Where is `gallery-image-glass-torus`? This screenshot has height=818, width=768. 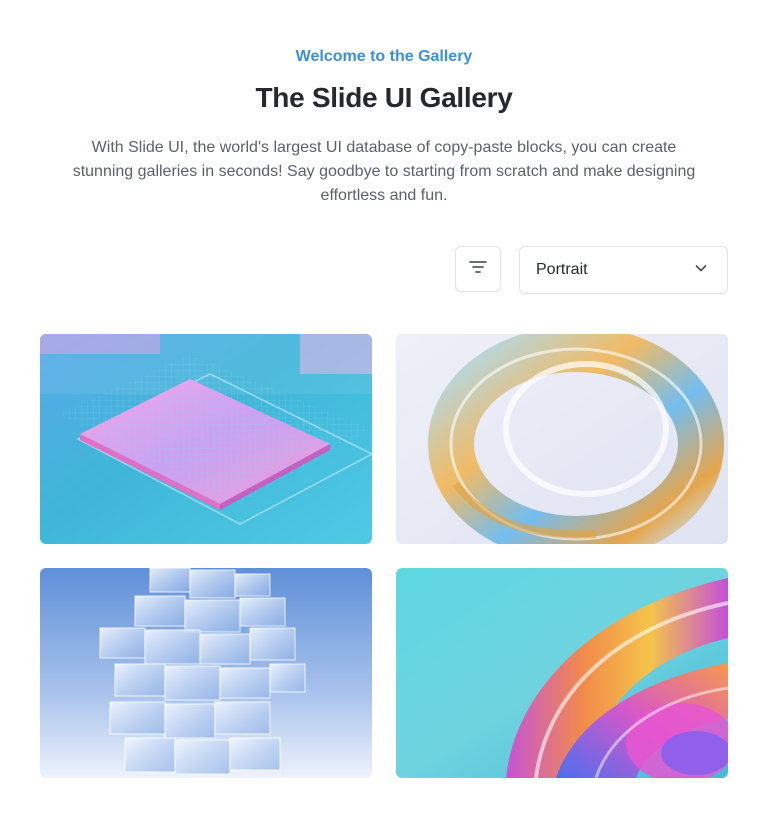 gallery-image-glass-torus is located at coordinates (562, 439).